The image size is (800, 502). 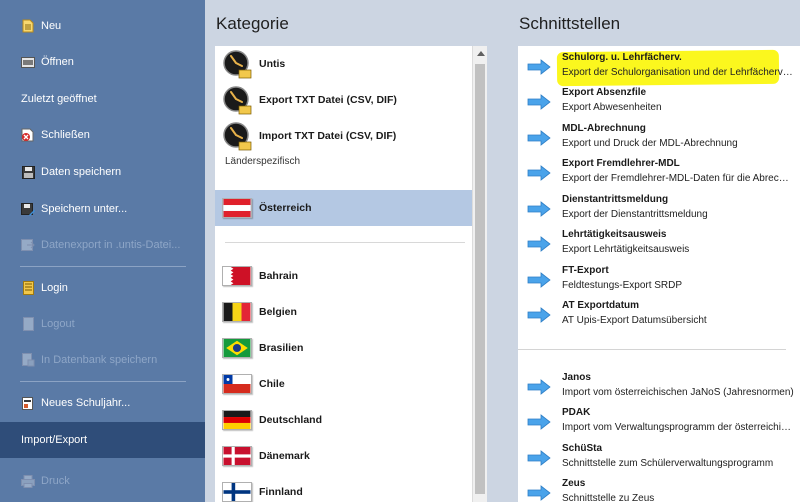 I want to click on interface-description: Export Abwesenheiten, so click(x=612, y=107).